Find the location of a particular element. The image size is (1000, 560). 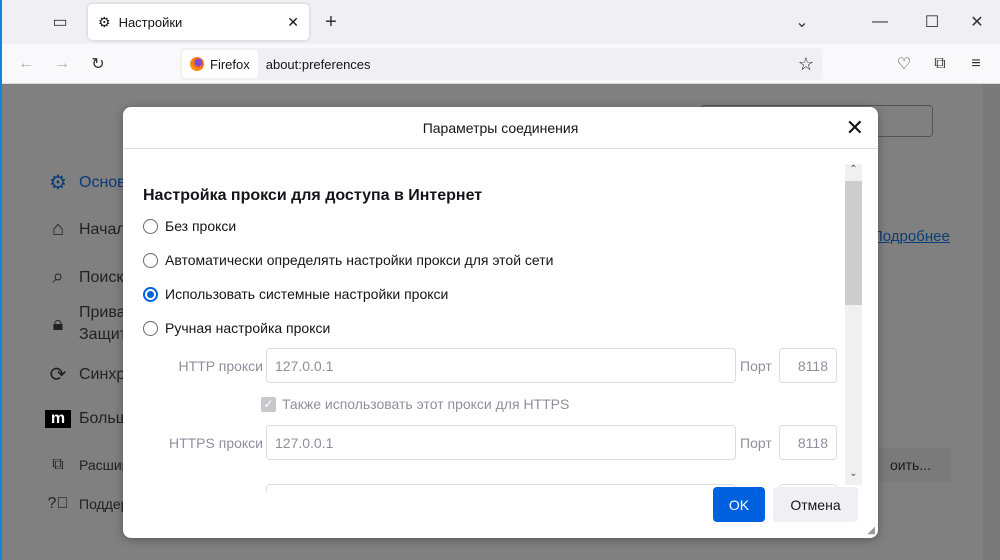

radio-no-proxy: Без прокси is located at coordinates (189, 226).